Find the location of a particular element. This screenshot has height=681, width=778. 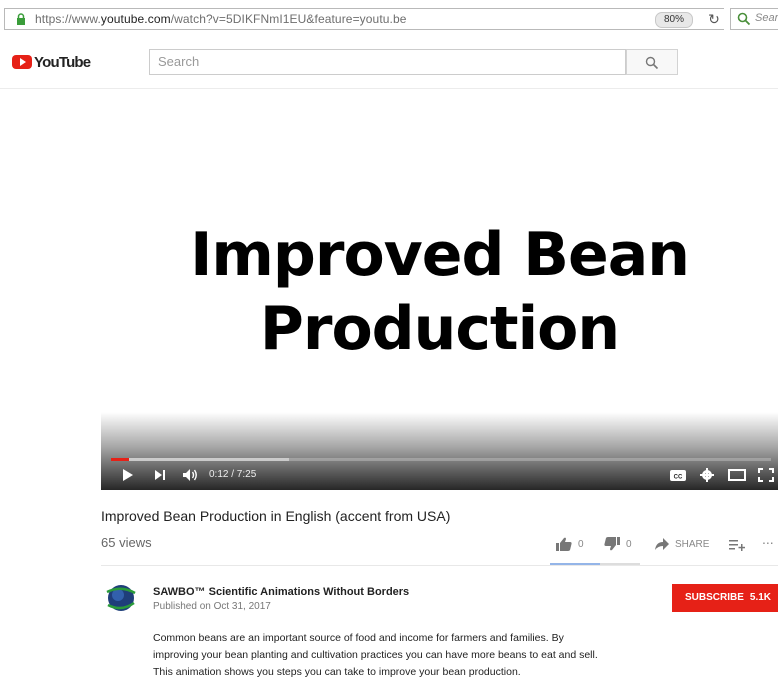

browser-search-icon is located at coordinates (744, 19).